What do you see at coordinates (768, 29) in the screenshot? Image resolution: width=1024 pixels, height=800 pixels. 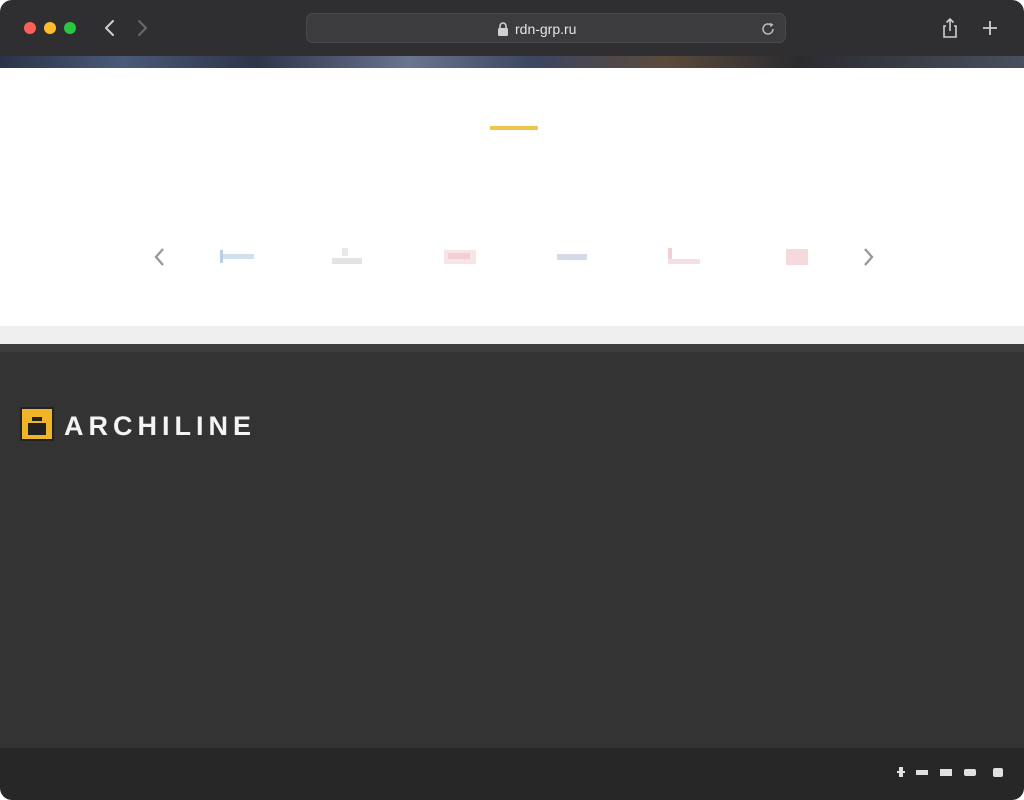 I see `reload-icon` at bounding box center [768, 29].